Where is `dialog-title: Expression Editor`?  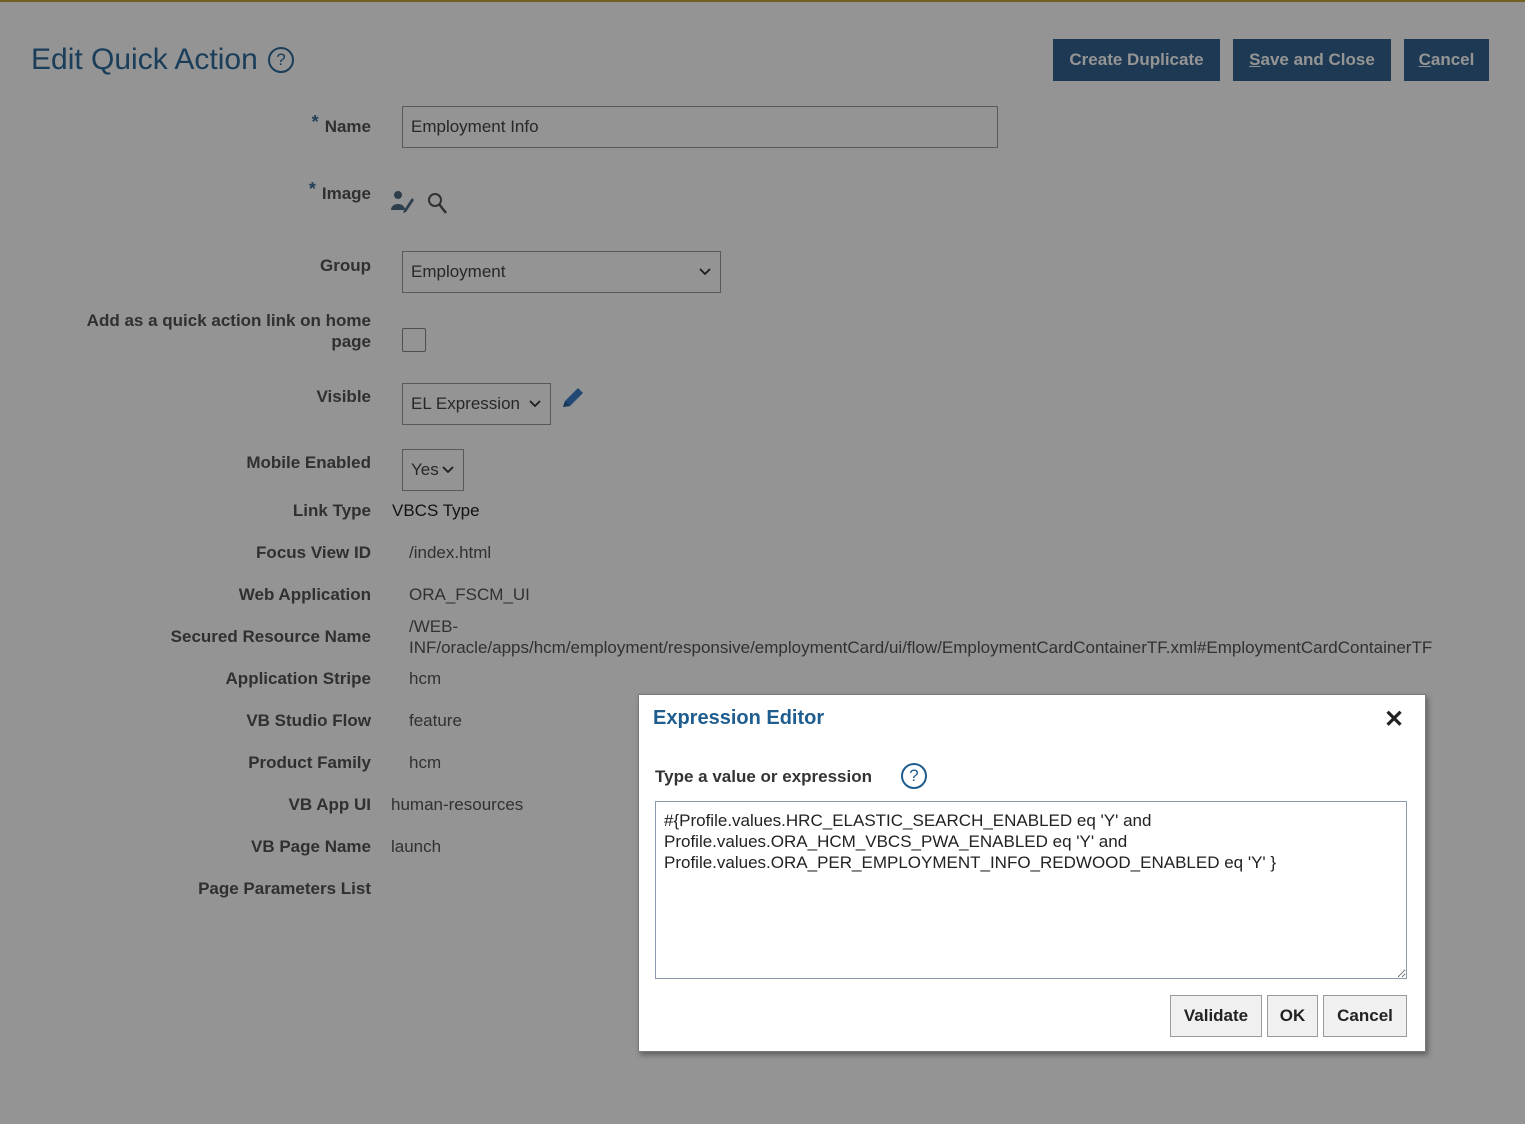 dialog-title: Expression Editor is located at coordinates (739, 718).